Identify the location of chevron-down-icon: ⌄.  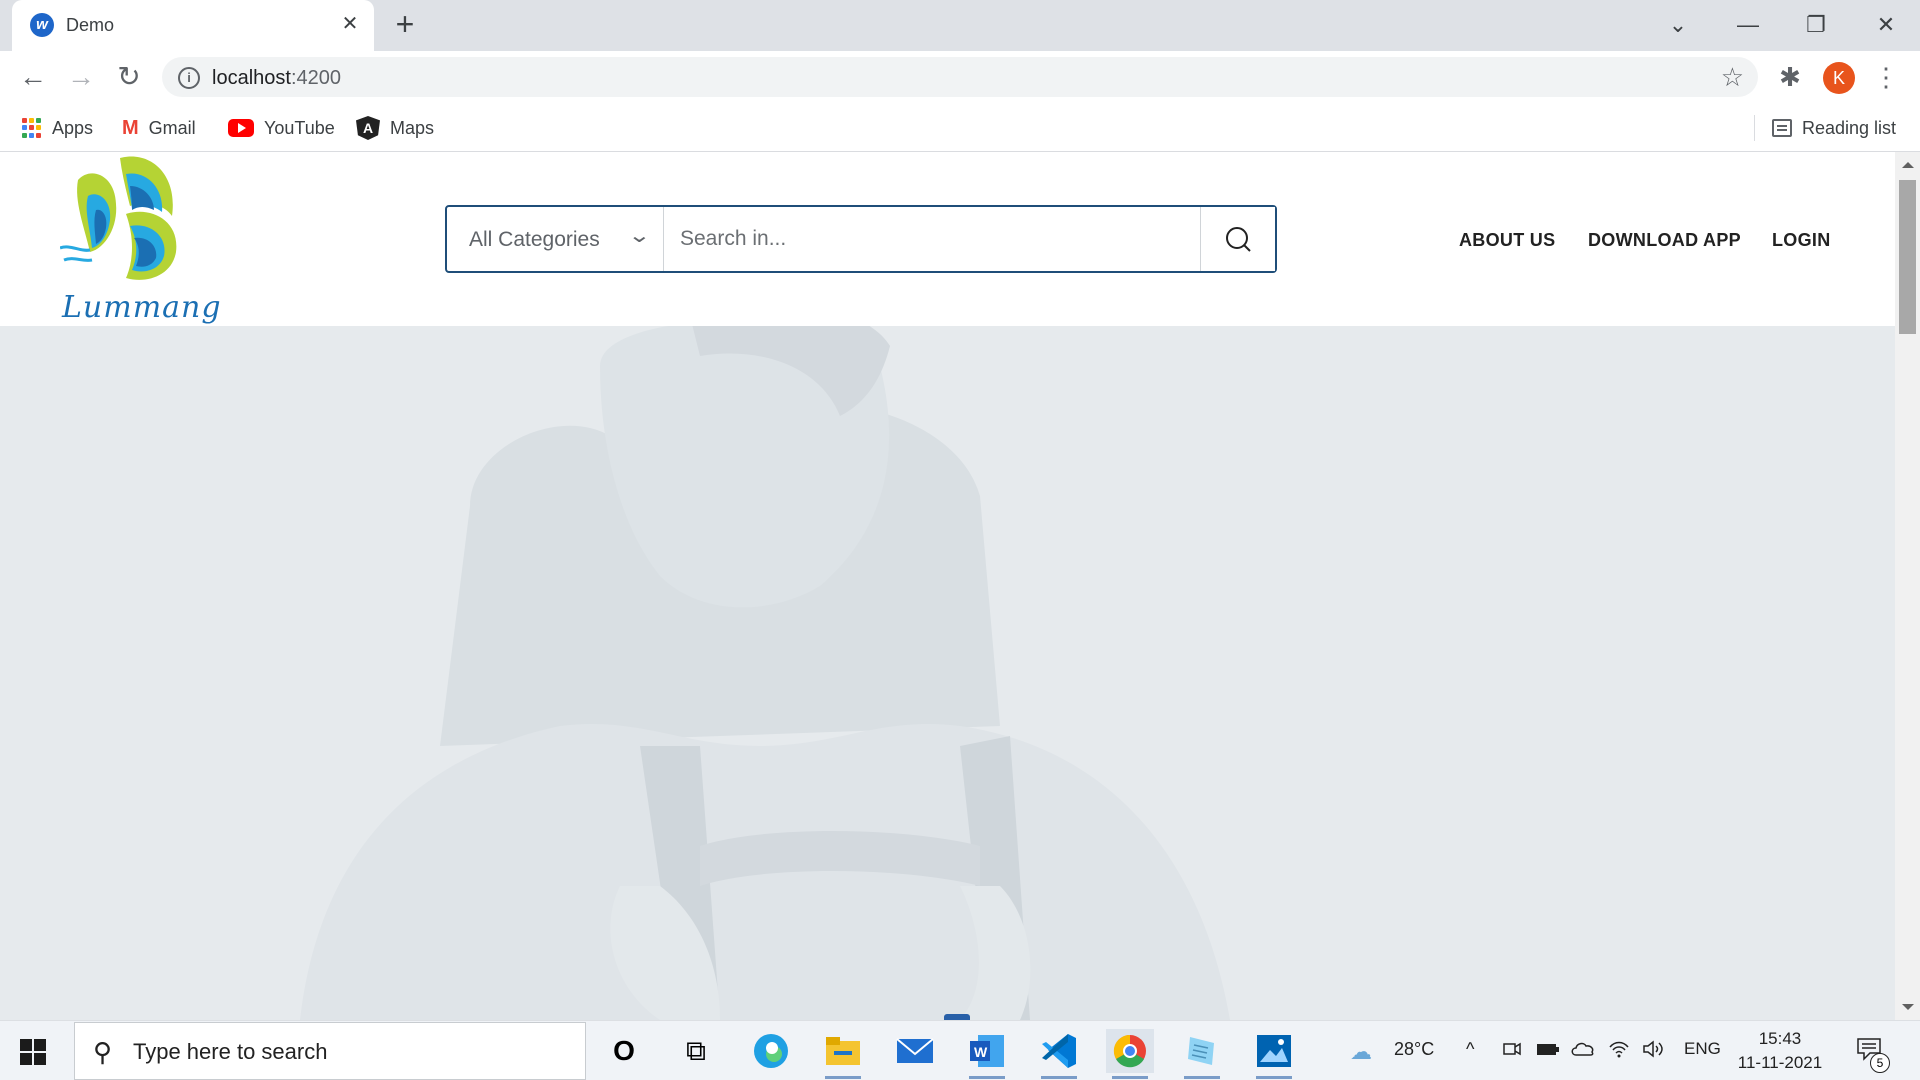
(639, 236).